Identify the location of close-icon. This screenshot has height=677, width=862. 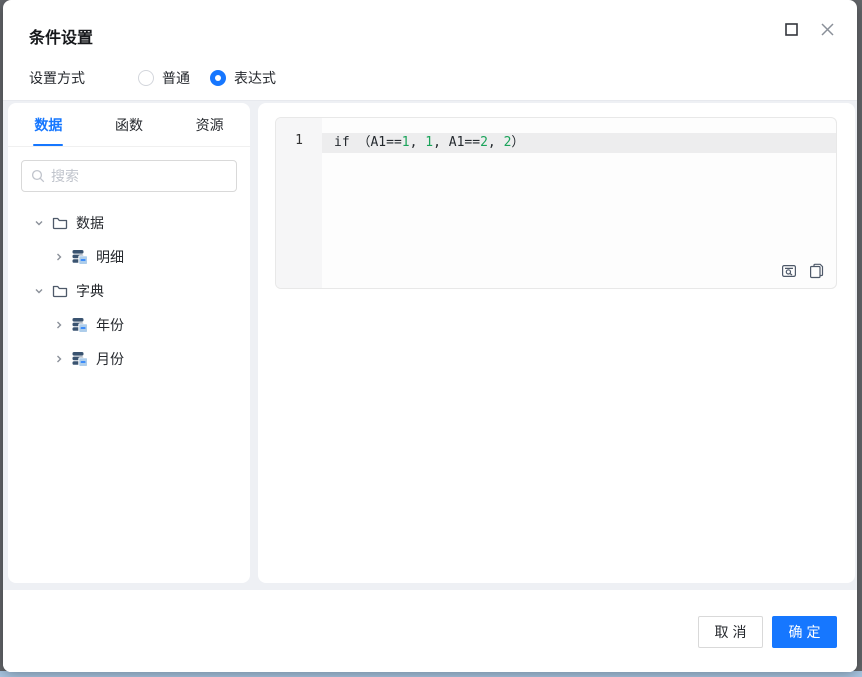
(827, 29).